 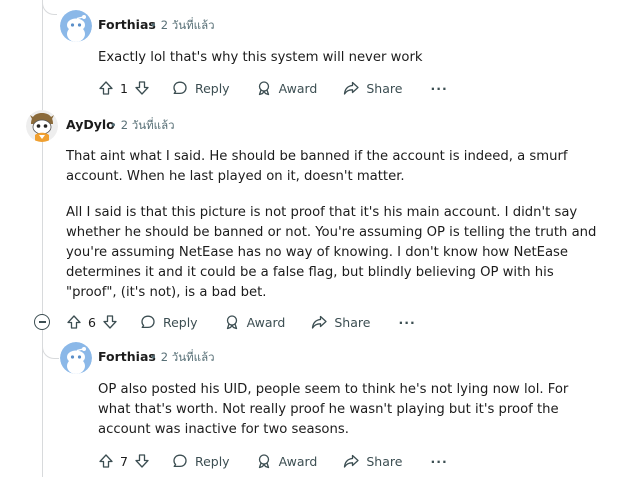 What do you see at coordinates (42, 159) in the screenshot?
I see `thread-line-root` at bounding box center [42, 159].